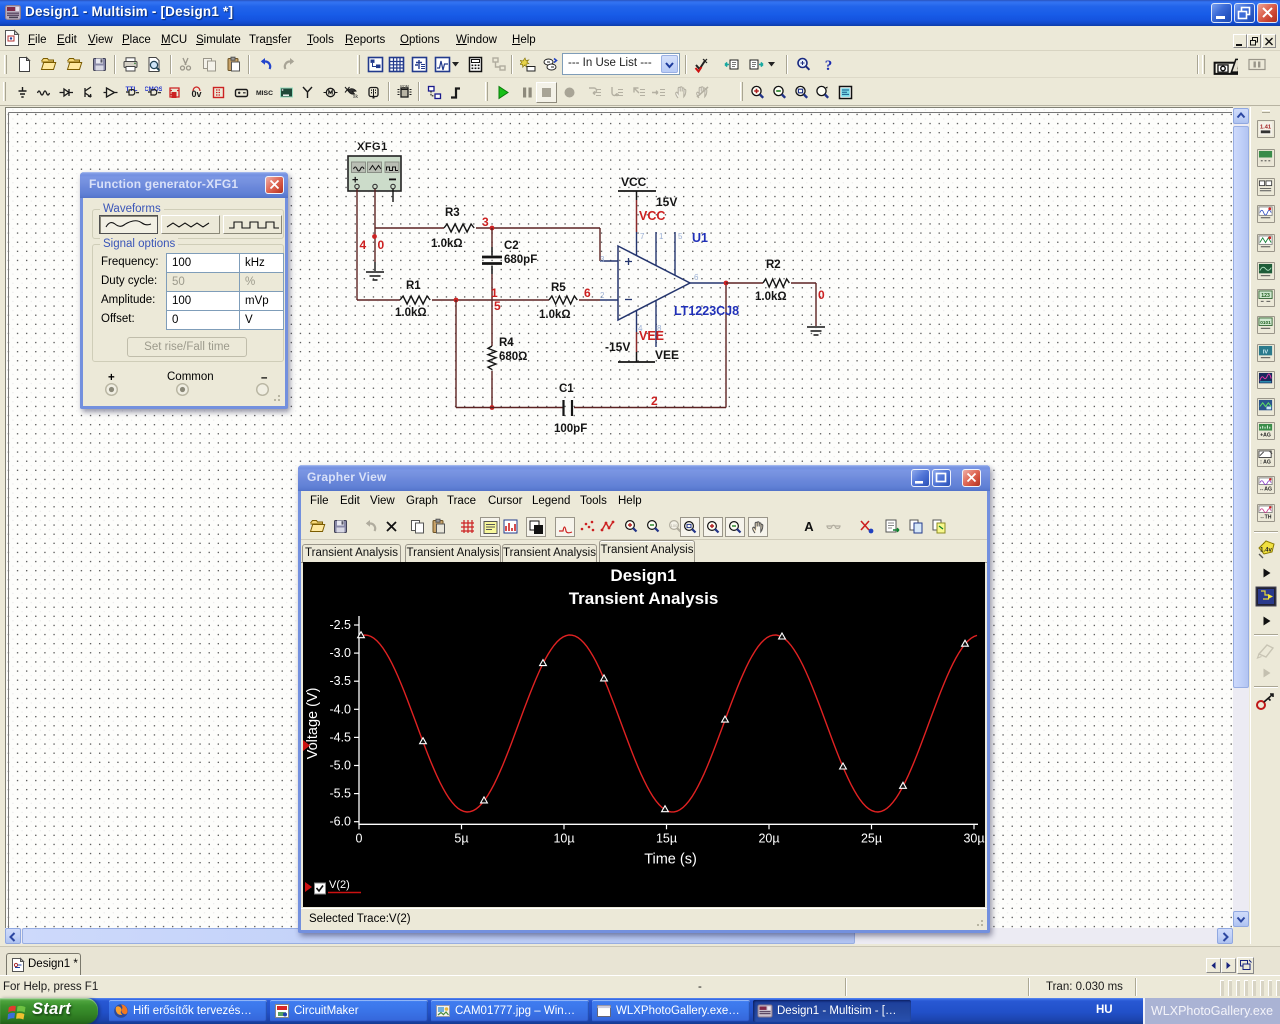  What do you see at coordinates (339, 885) in the screenshot?
I see `svg-text: V(2)` at bounding box center [339, 885].